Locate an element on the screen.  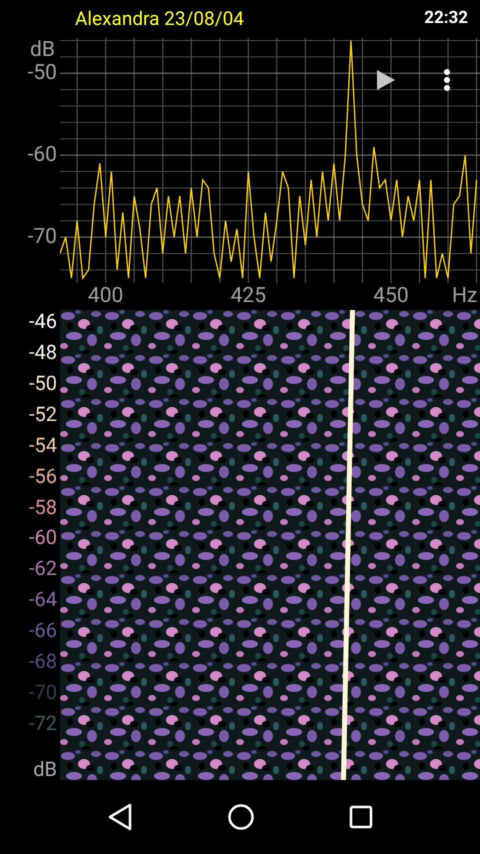
recents-icon is located at coordinates (361, 817).